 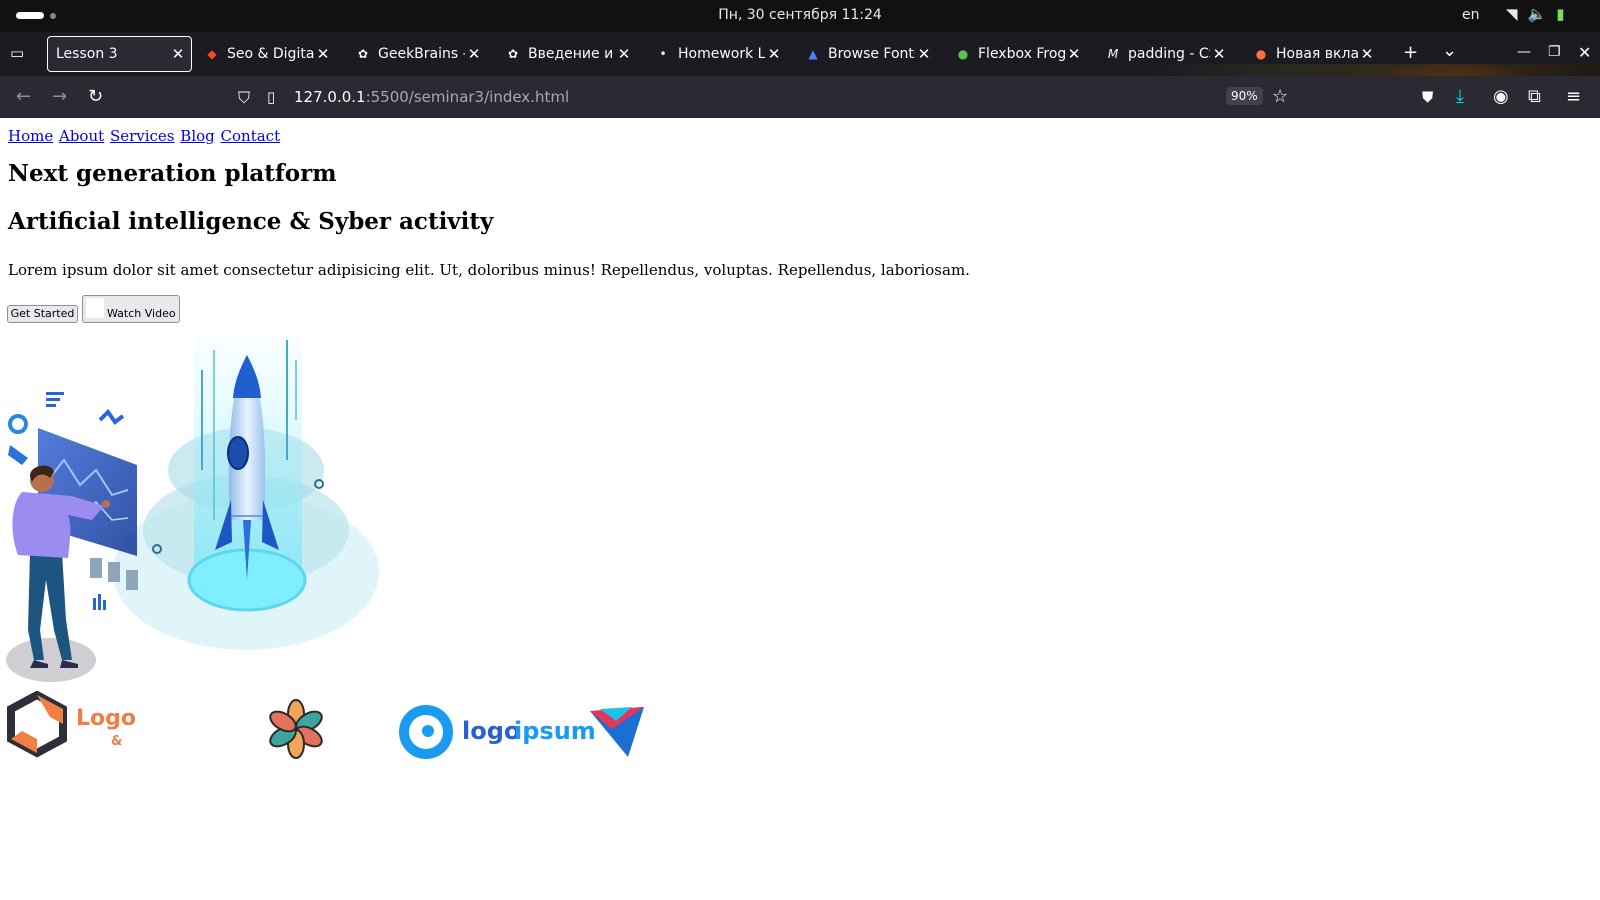 What do you see at coordinates (19, 53) in the screenshot?
I see `tab-list-icon: ▭` at bounding box center [19, 53].